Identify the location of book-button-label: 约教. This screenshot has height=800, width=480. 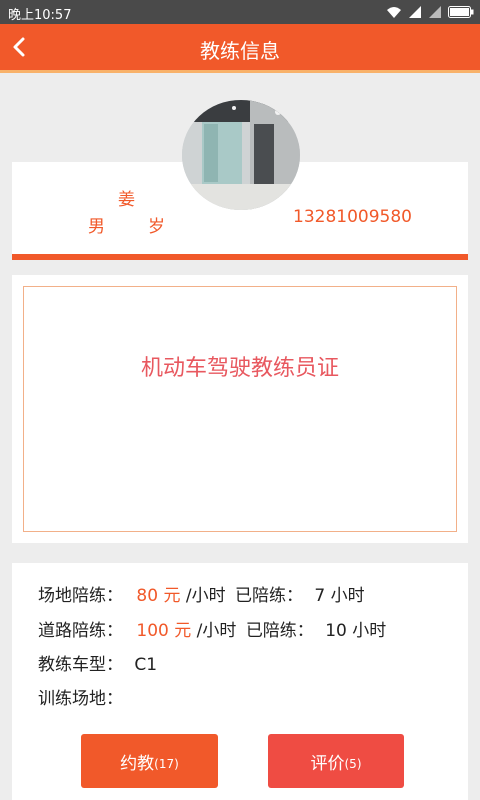
(137, 763).